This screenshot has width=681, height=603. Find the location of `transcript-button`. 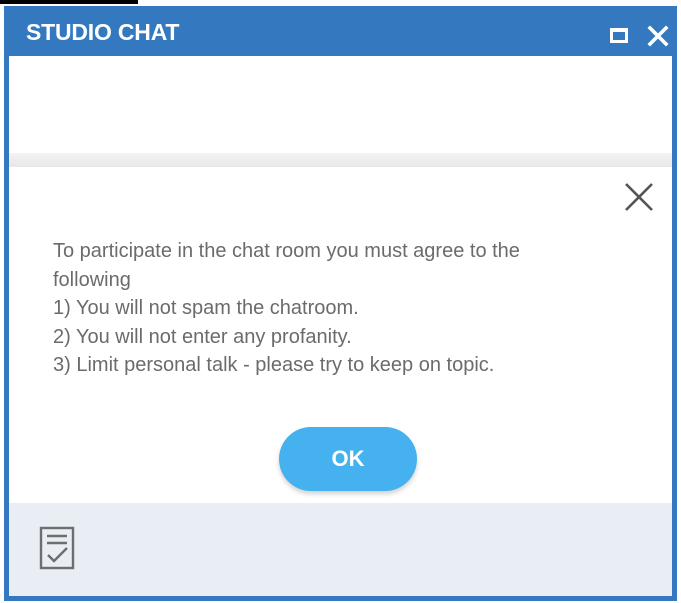

transcript-button is located at coordinates (57, 548).